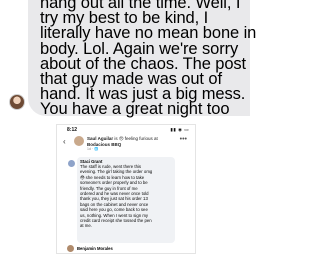 The image size is (320, 254). What do you see at coordinates (100, 138) in the screenshot?
I see `post-author: Saul Aguilar` at bounding box center [100, 138].